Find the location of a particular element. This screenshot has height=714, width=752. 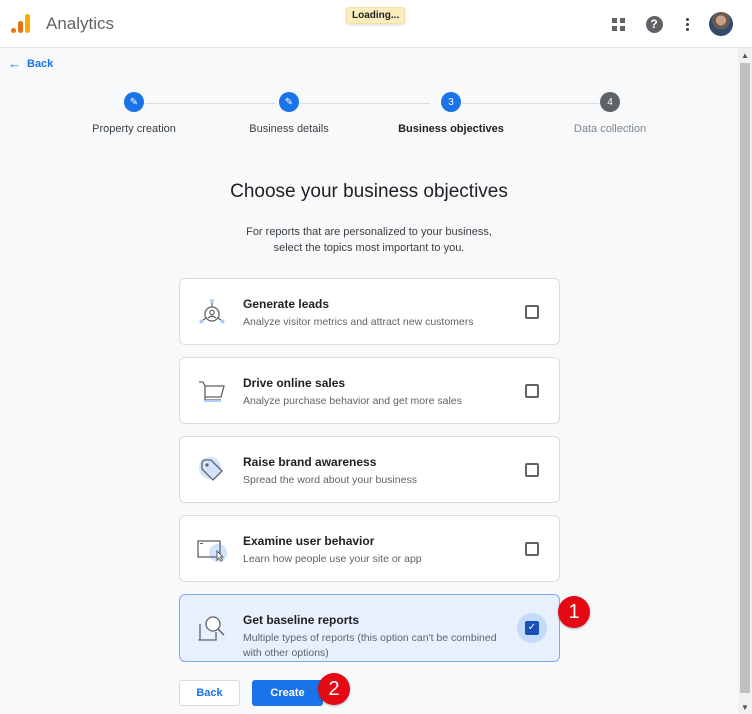

back-link-label: Back is located at coordinates (40, 63).